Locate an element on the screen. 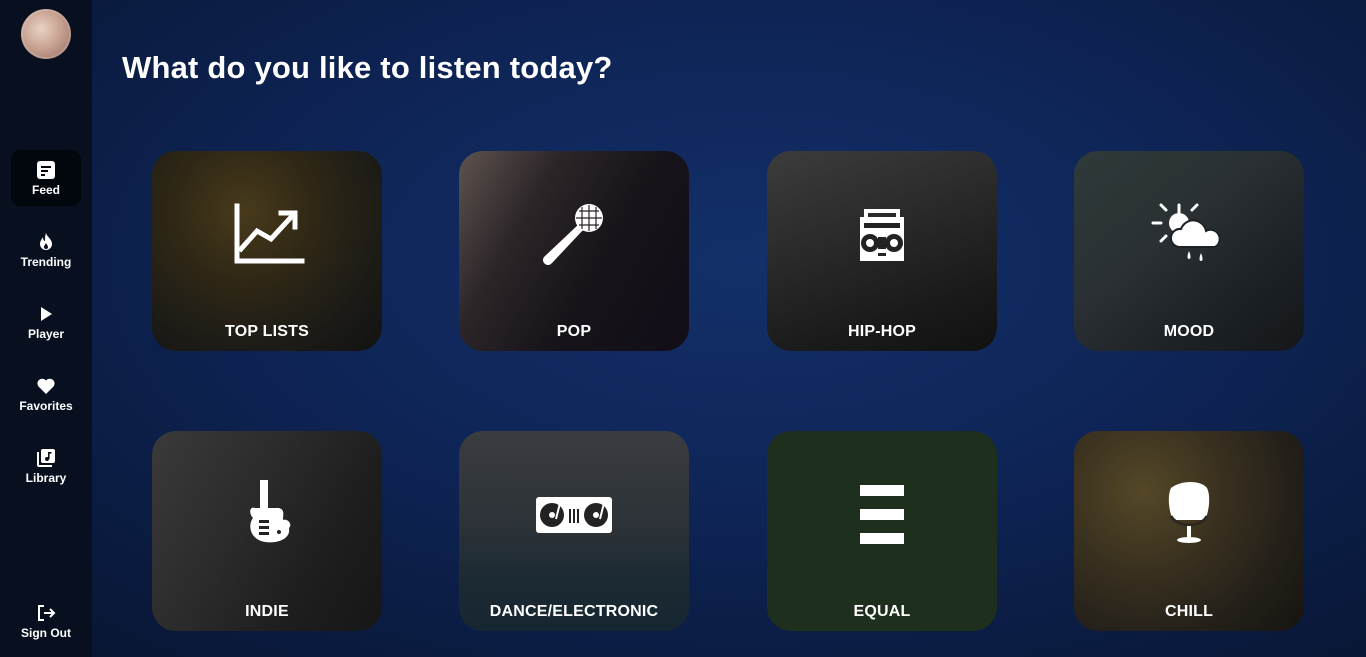  category-card-chill: CHILL is located at coordinates (1189, 531).